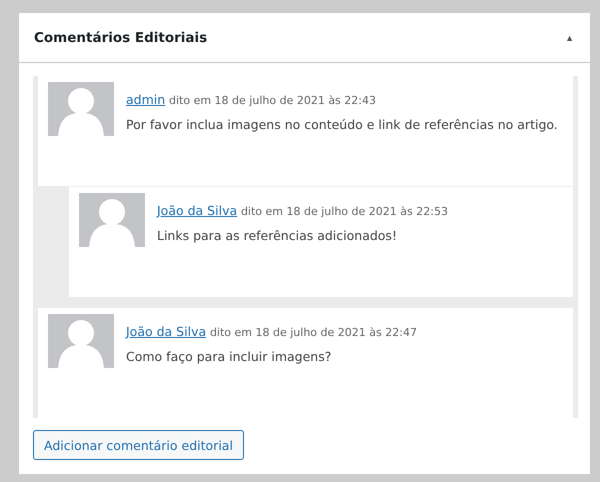  Describe the element at coordinates (569, 37) in the screenshot. I see `collapse-toggle: ▲` at that location.